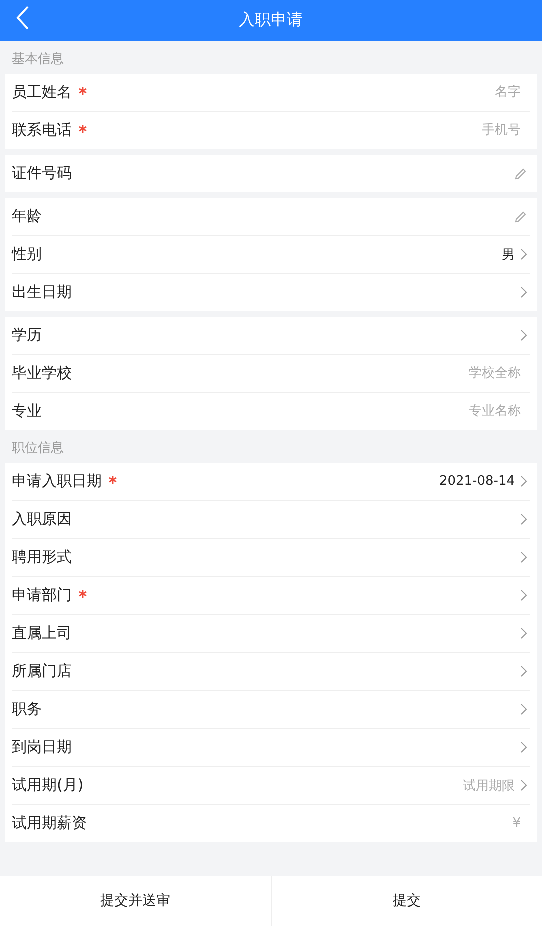 Image resolution: width=542 pixels, height=926 pixels. What do you see at coordinates (42, 173) in the screenshot?
I see `field-label: 证件号码` at bounding box center [42, 173].